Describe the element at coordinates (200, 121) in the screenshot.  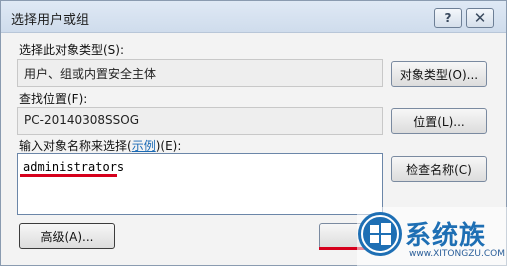
I see `location-field: PC-20140308SSOG` at that location.